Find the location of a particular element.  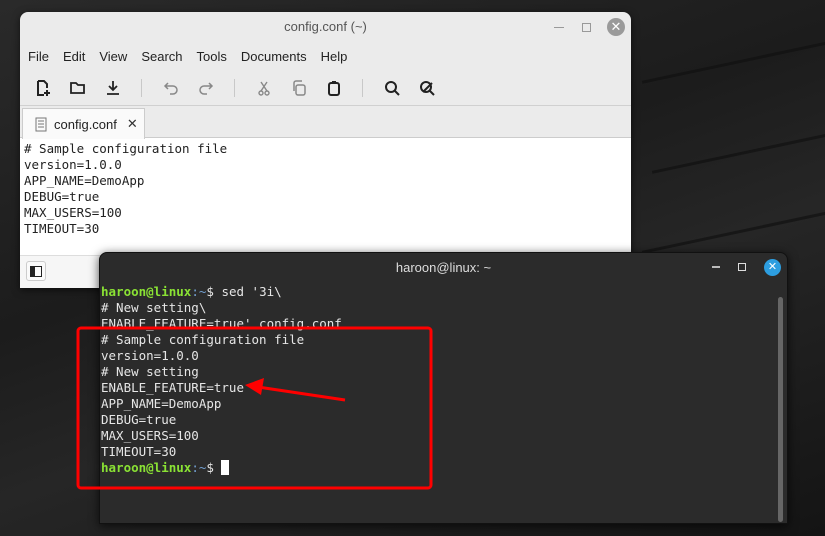

menu-edit: Edit is located at coordinates (74, 56).